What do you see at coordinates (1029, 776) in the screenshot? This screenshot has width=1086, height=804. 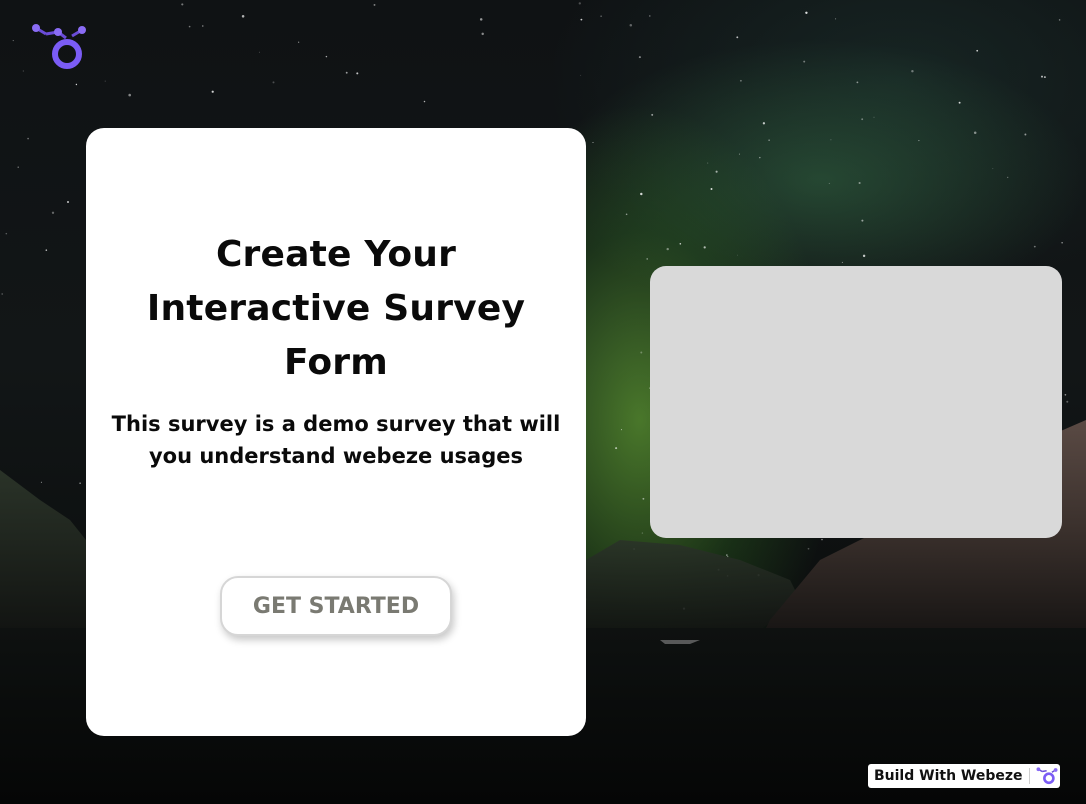 I see `badge-divider` at bounding box center [1029, 776].